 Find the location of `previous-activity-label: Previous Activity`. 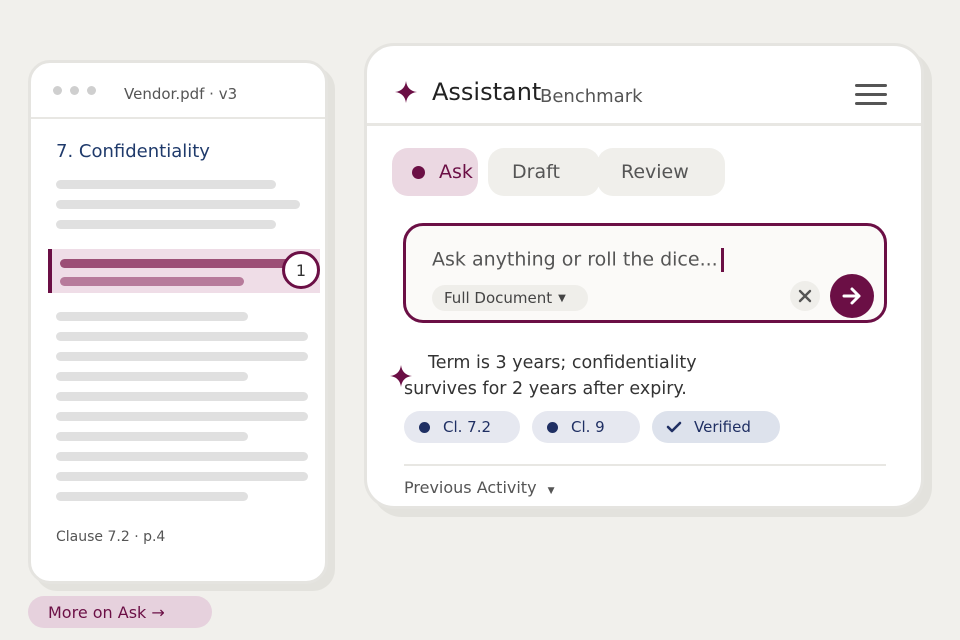

previous-activity-label: Previous Activity is located at coordinates (470, 487).